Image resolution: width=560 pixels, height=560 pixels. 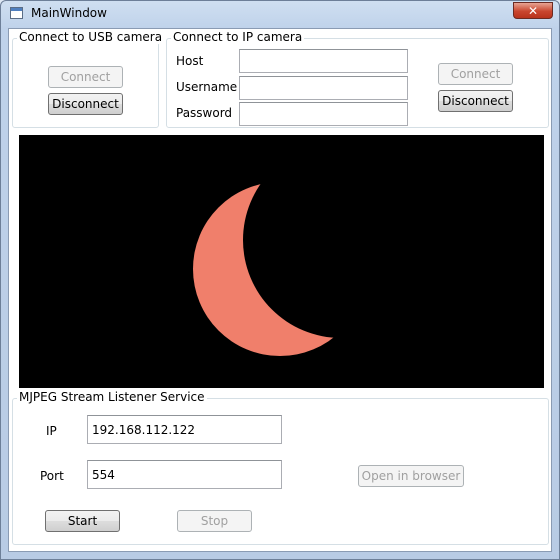 What do you see at coordinates (190, 61) in the screenshot?
I see `host-label: Host` at bounding box center [190, 61].